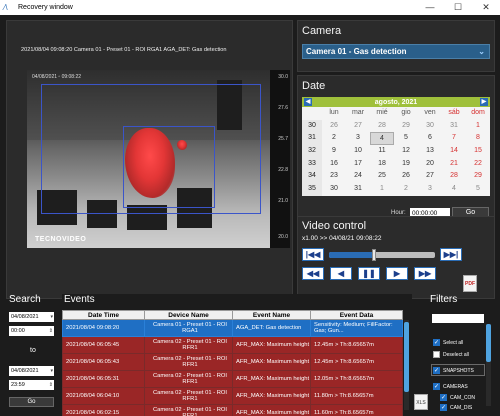 This screenshot has width=500, height=416. I want to click on calendar-day: 14, so click(454, 151).